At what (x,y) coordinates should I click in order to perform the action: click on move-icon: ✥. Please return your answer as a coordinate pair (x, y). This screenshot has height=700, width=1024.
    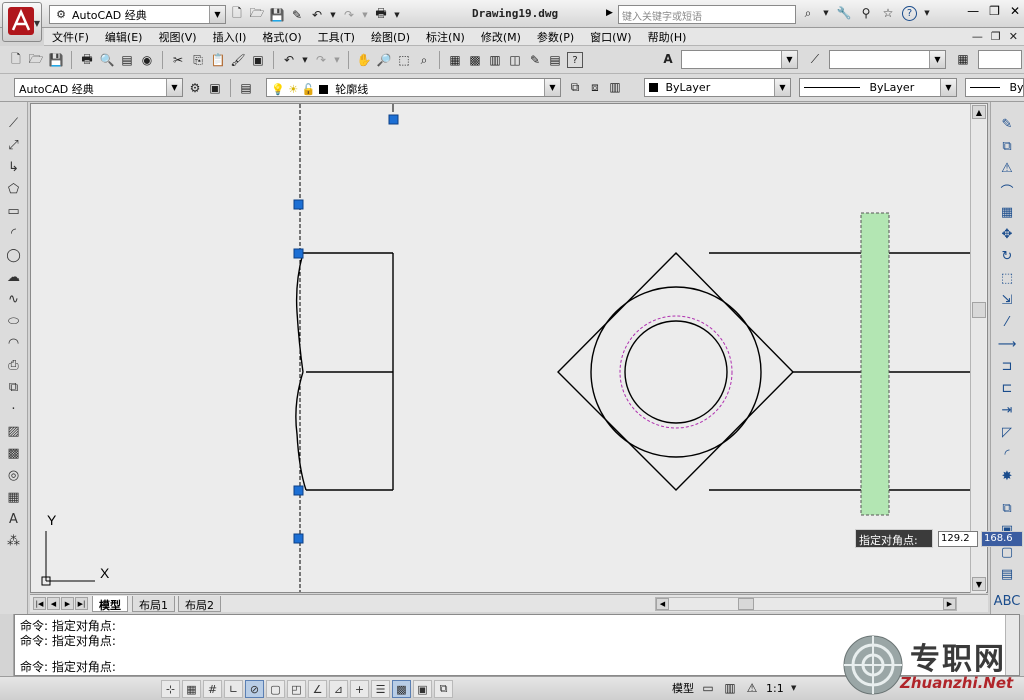
    Looking at the image, I should click on (1007, 234).